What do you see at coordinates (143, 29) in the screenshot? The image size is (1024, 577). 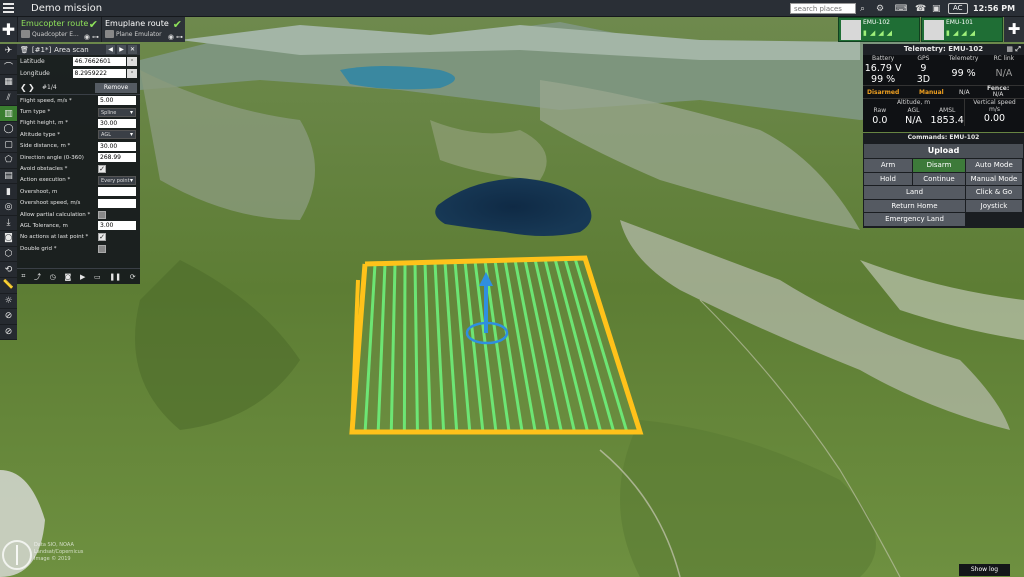 I see `route-card-emuplane: Emuplane route Plane Emulator ✔ ◉ ⊶` at bounding box center [143, 29].